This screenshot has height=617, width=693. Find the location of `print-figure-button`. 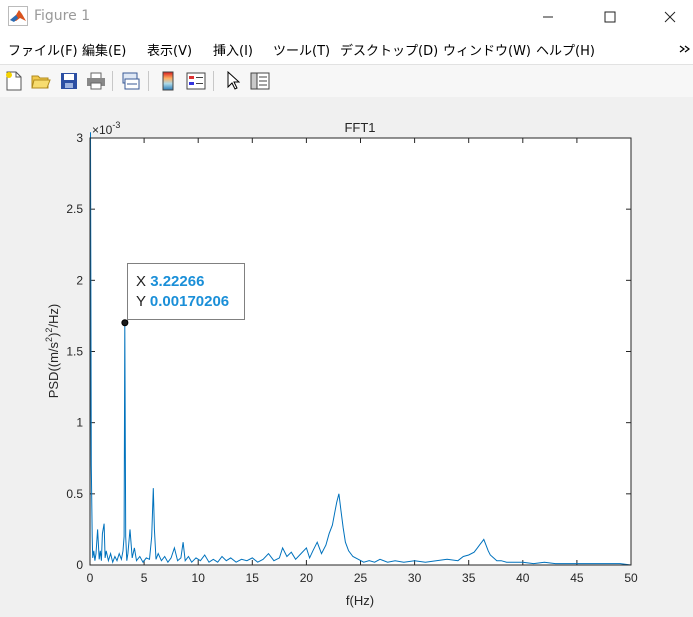

print-figure-button is located at coordinates (96, 81).